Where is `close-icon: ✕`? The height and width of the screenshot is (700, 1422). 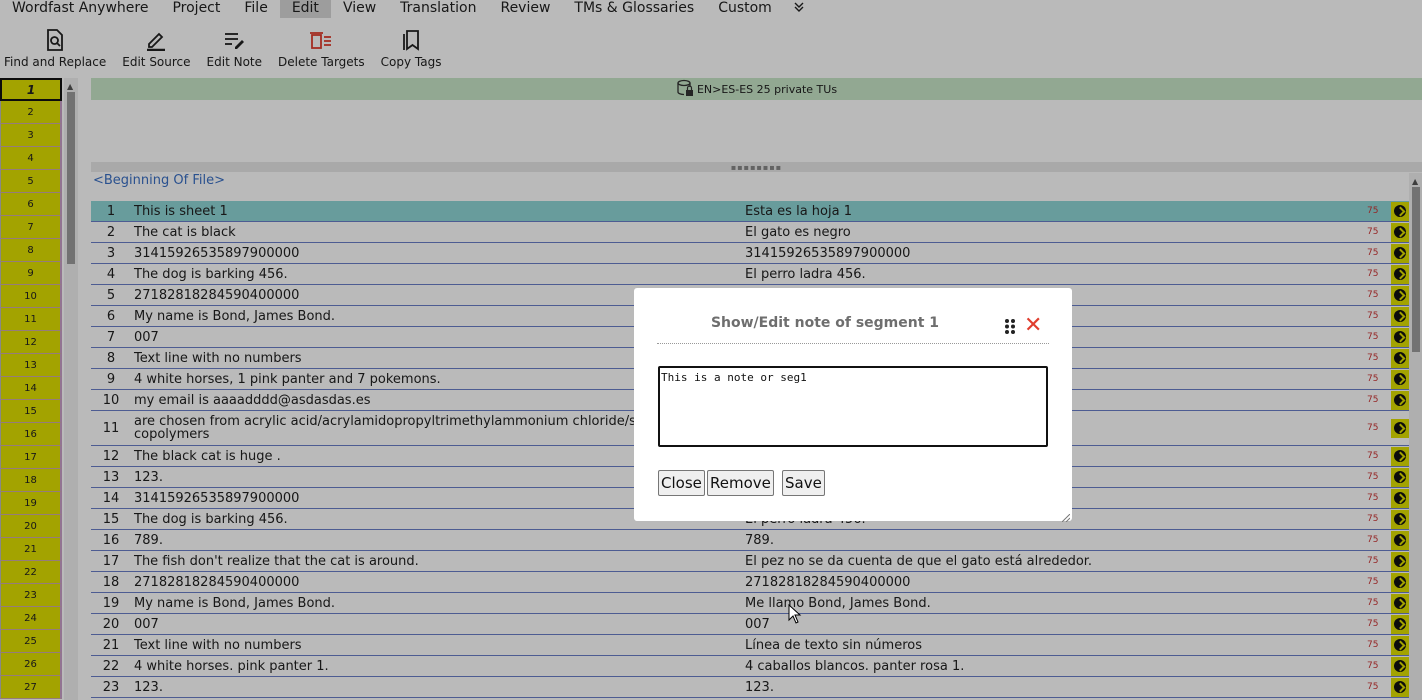 close-icon: ✕ is located at coordinates (1033, 326).